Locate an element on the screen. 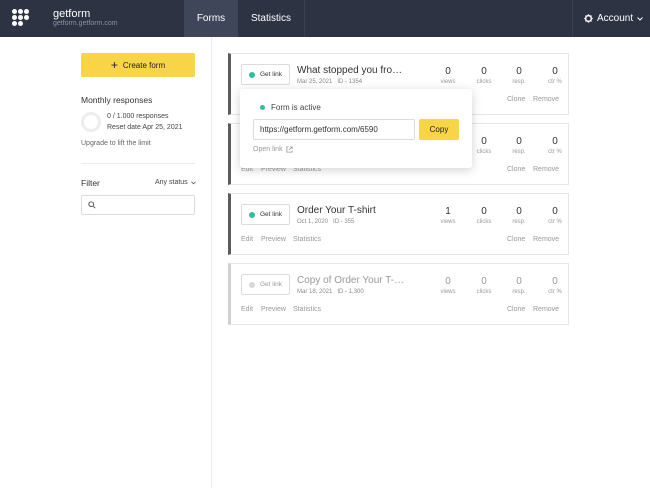  gear-icon is located at coordinates (588, 18).